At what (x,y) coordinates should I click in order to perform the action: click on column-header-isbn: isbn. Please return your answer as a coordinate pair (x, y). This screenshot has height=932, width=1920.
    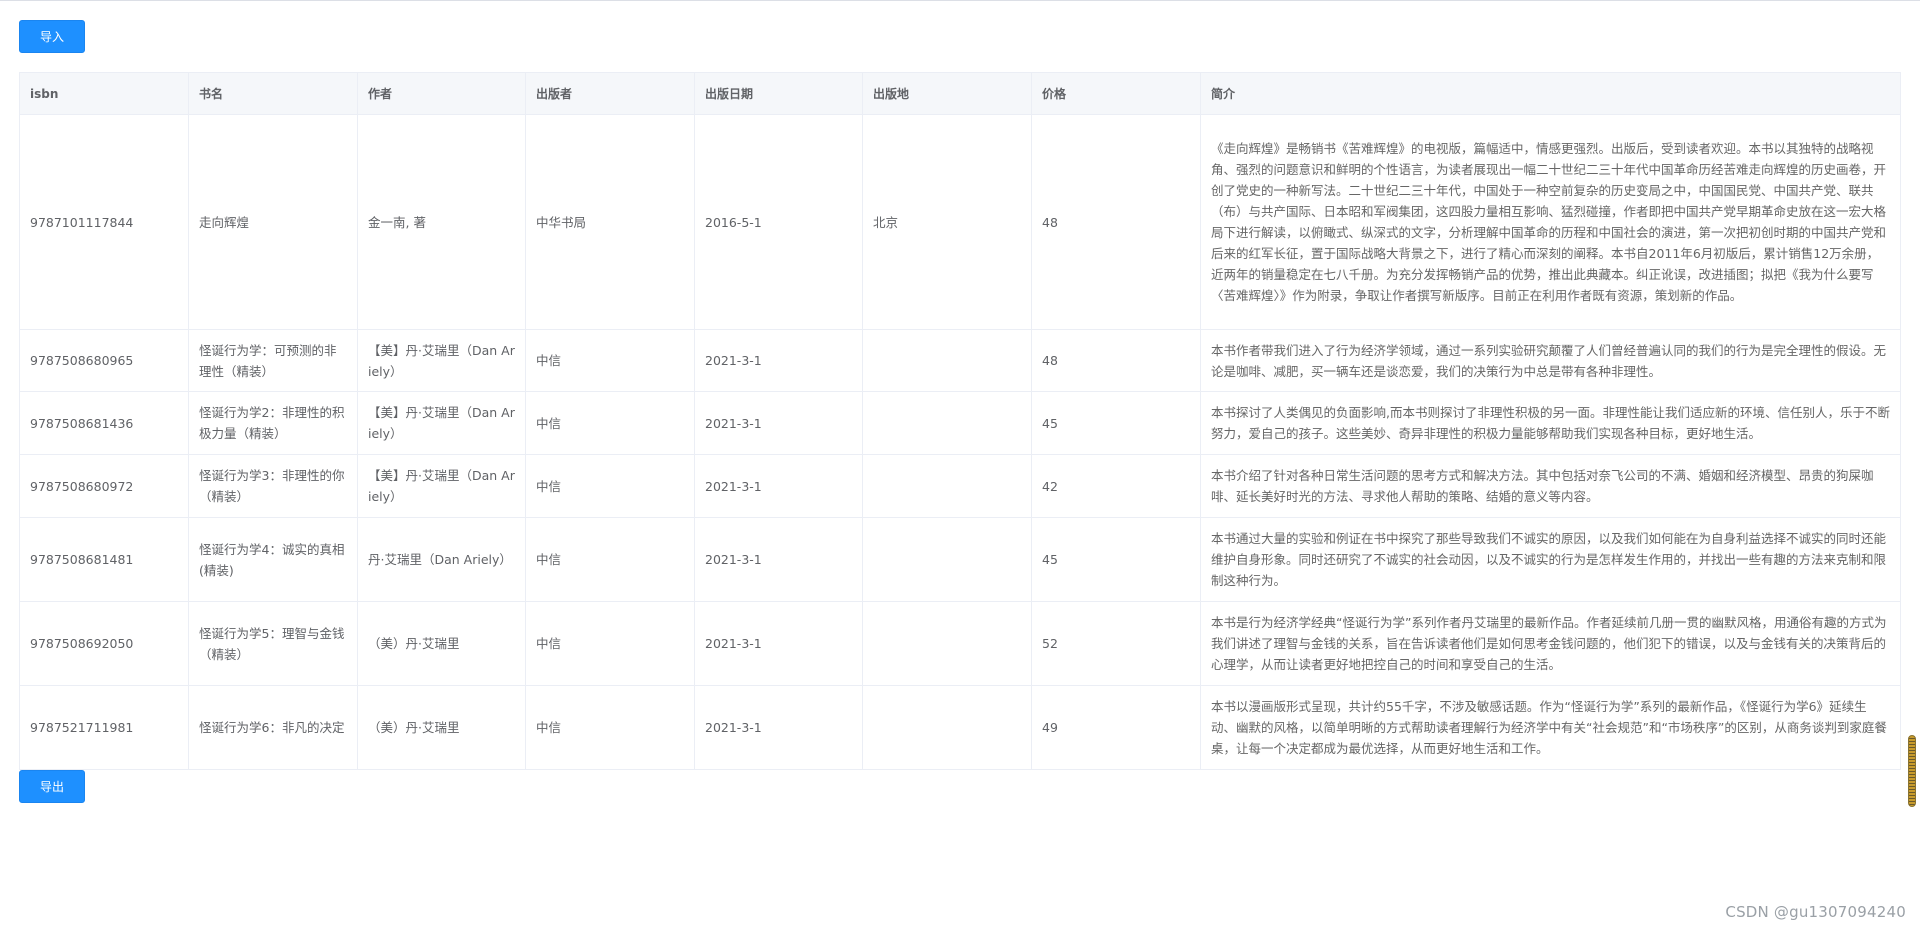
    Looking at the image, I should click on (104, 93).